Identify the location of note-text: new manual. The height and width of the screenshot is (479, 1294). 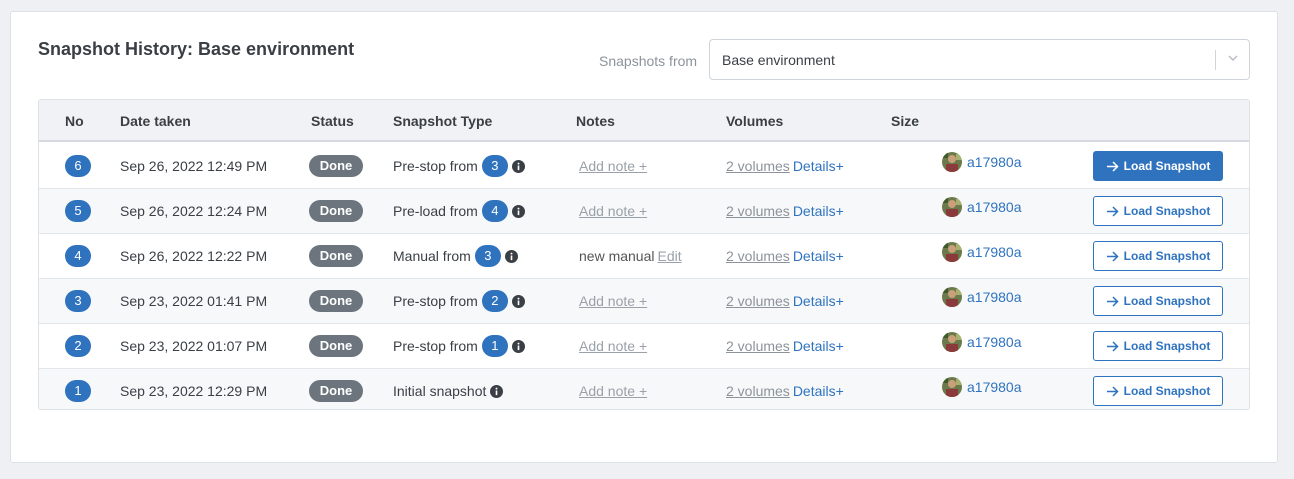
(617, 256).